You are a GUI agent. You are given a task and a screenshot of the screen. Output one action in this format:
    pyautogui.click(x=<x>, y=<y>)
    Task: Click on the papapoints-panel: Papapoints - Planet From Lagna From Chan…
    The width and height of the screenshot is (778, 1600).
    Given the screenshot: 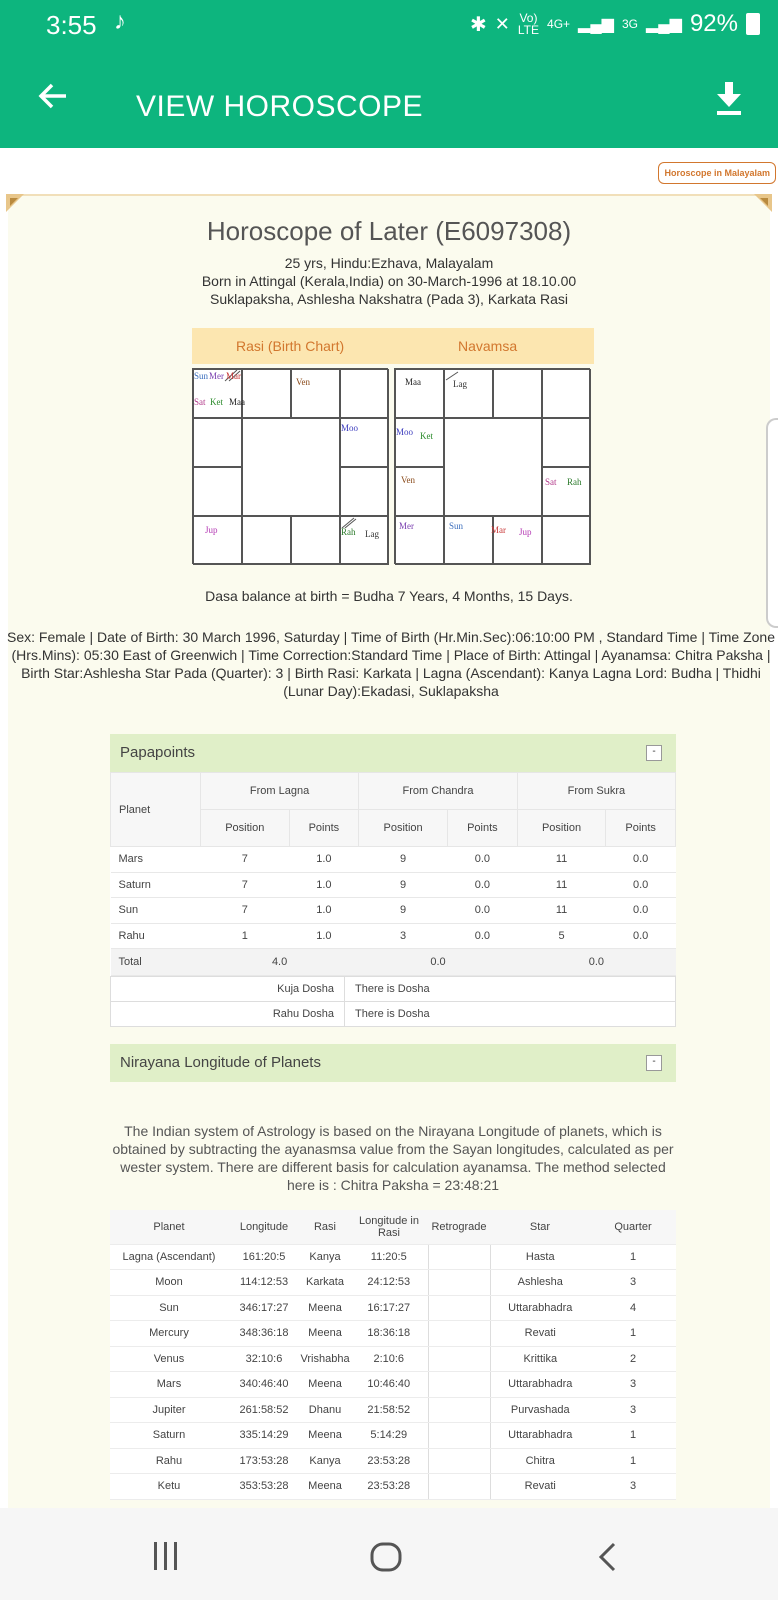 What is the action you would take?
    pyautogui.click(x=393, y=880)
    